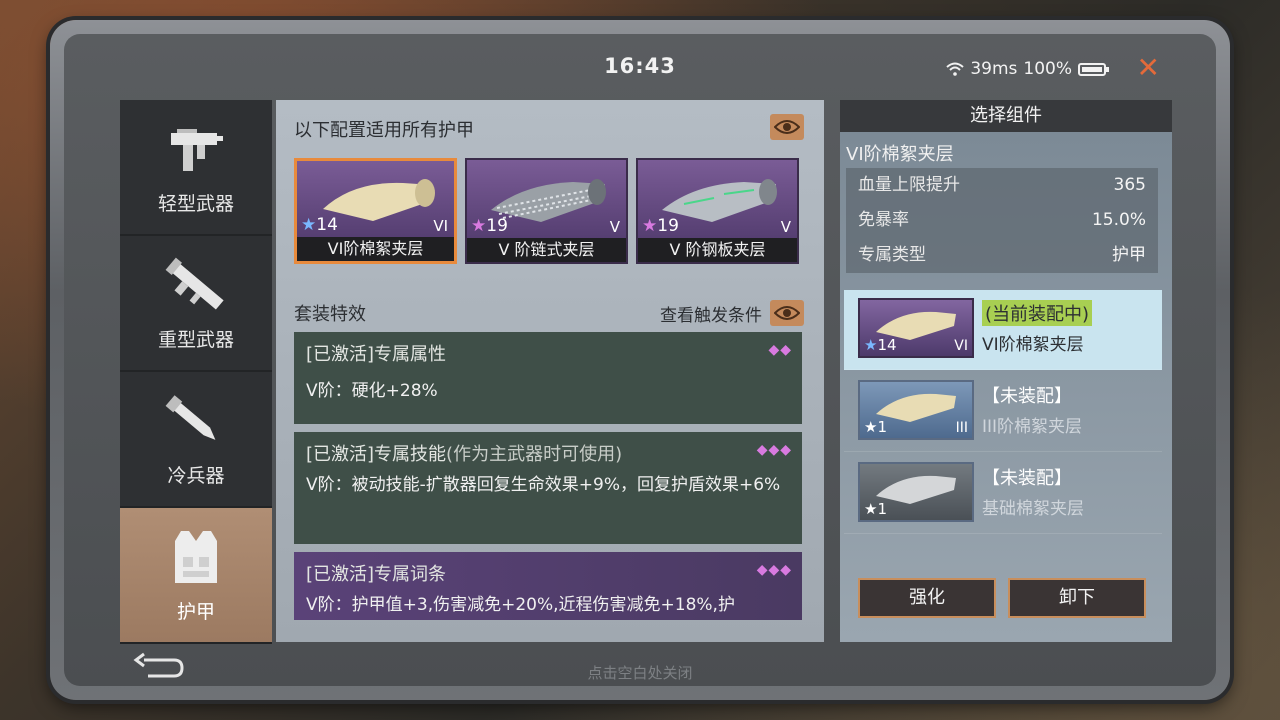  I want to click on layer-card-cotton: ★14 VI VI阶棉絮夹层, so click(375, 211).